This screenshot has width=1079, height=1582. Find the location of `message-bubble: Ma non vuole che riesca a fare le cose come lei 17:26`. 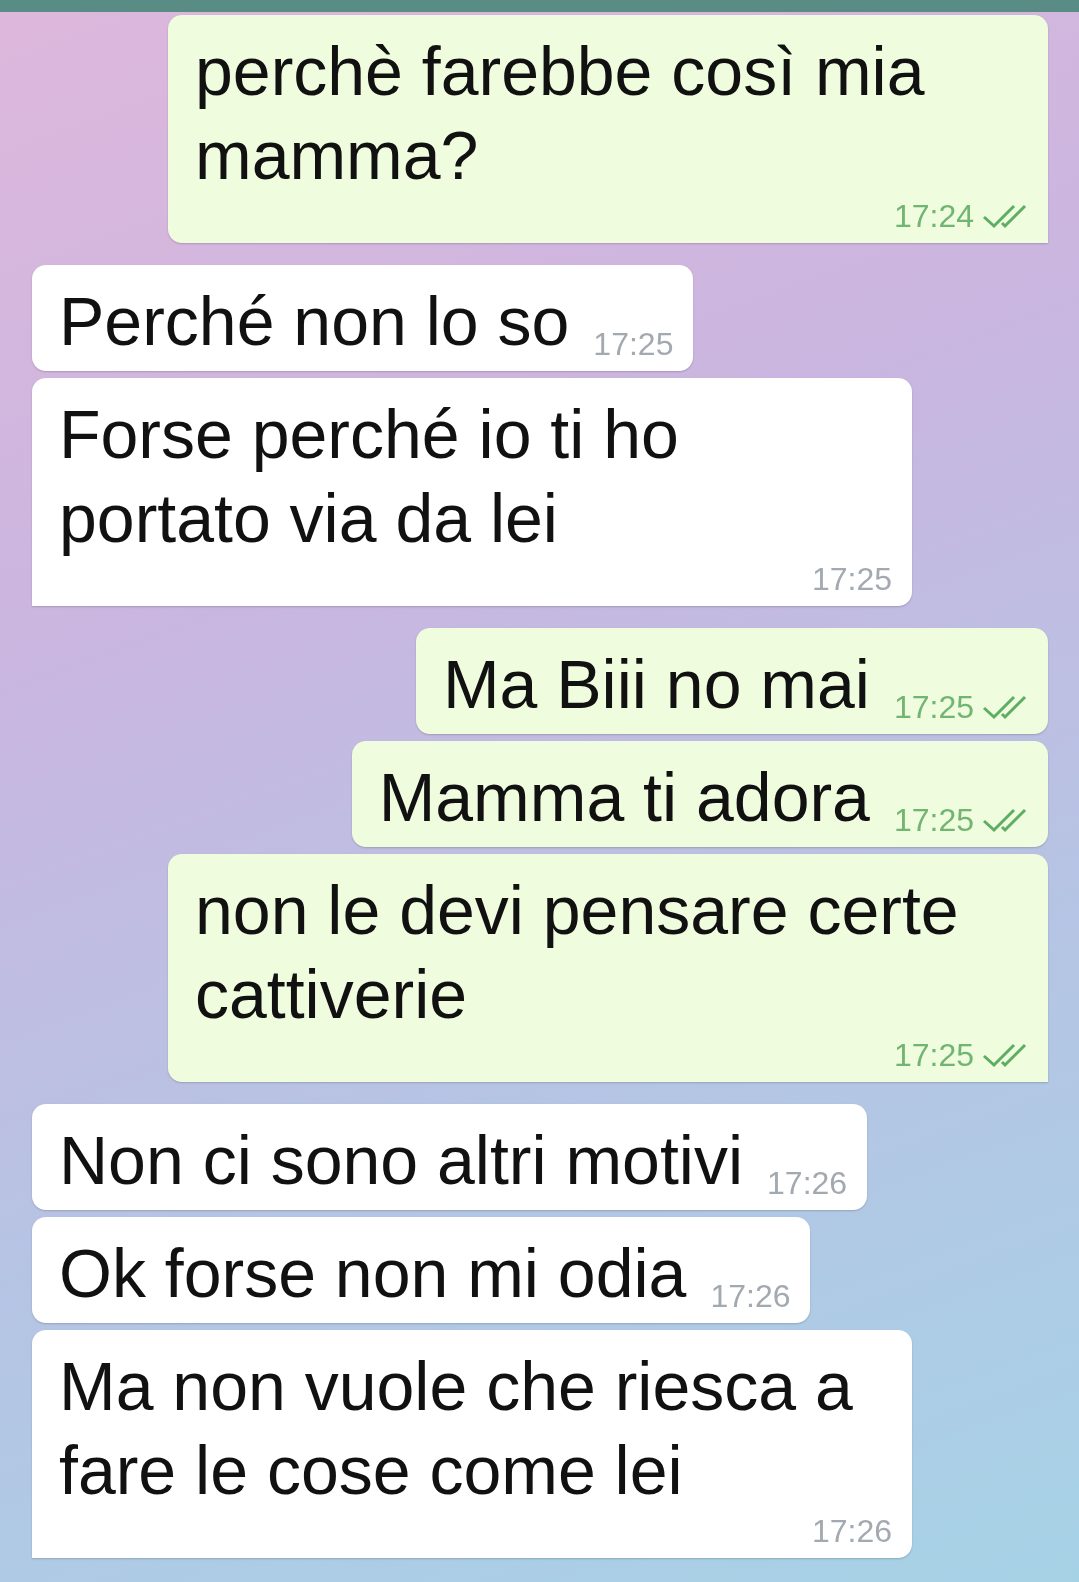

message-bubble: Ma non vuole che riesca a fare le cose come lei 17:26 is located at coordinates (472, 1444).